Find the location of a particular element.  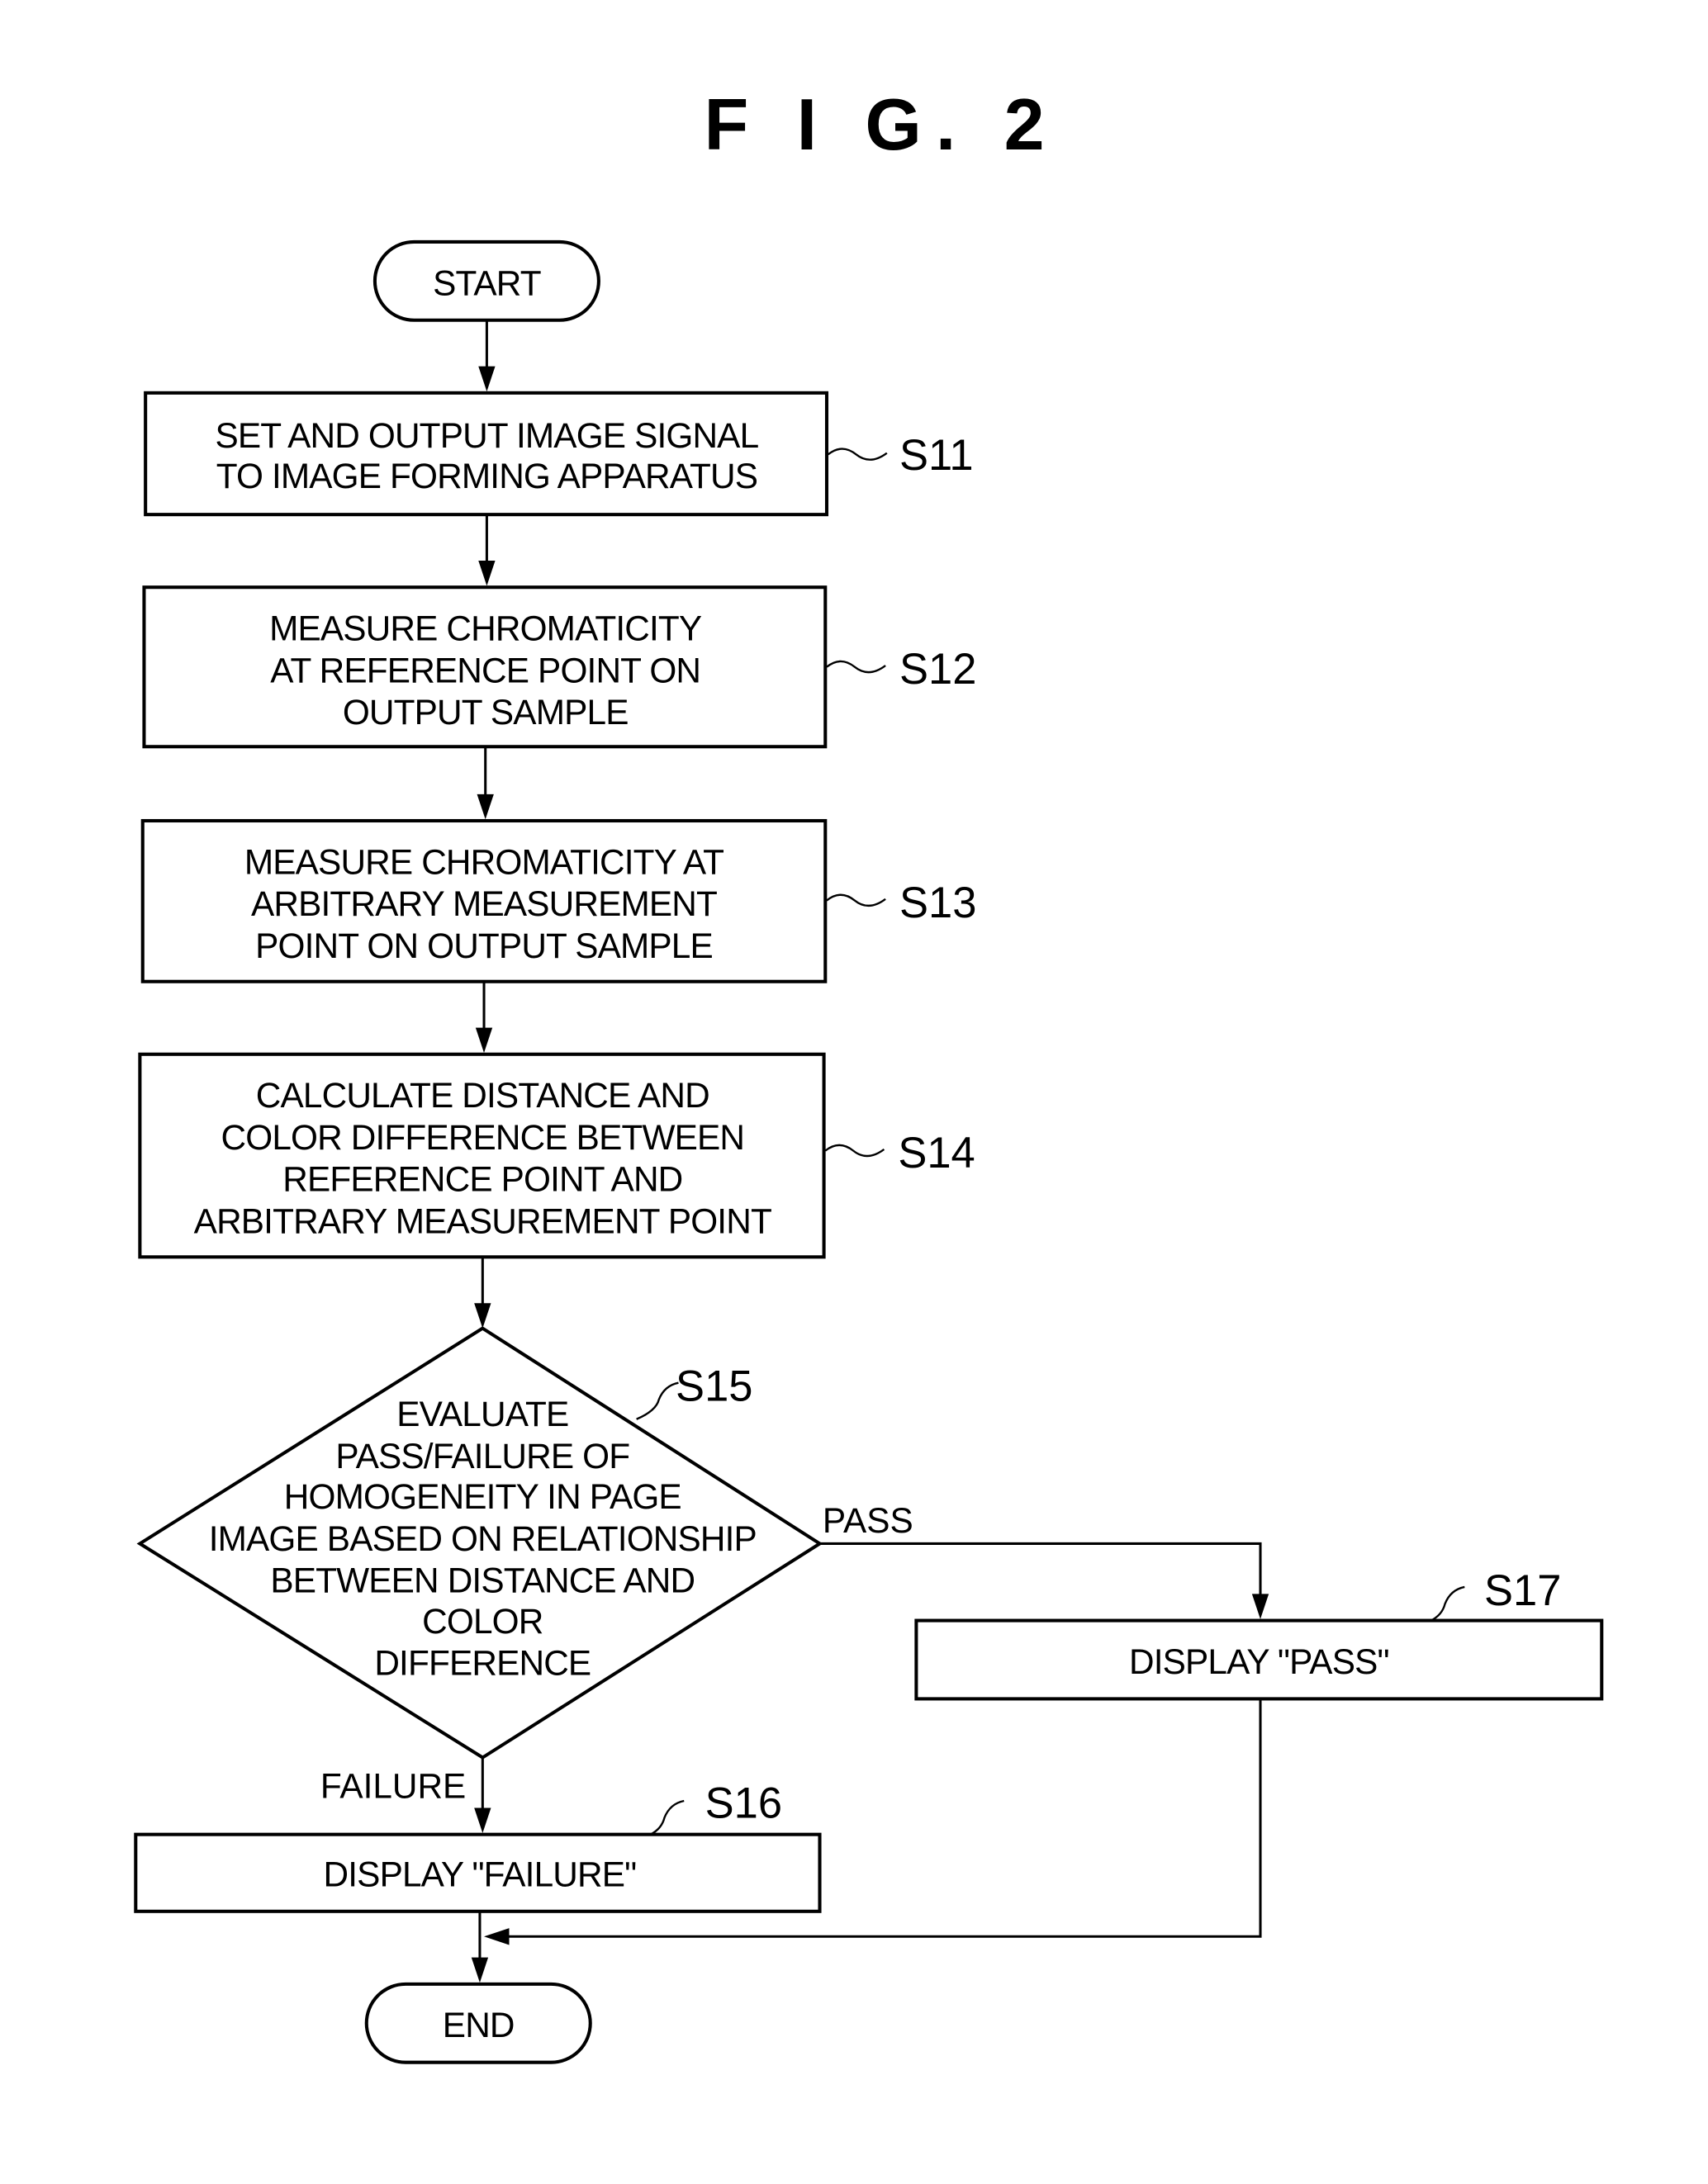

leader-s12 is located at coordinates (856, 667).